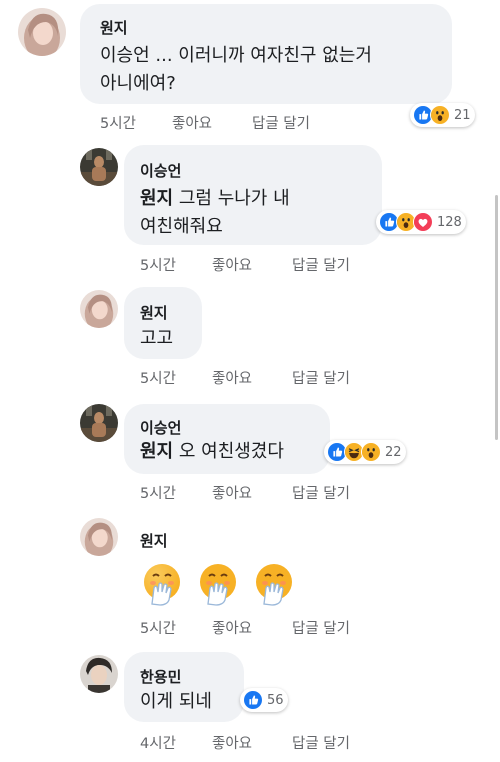 The height and width of the screenshot is (762, 500). I want to click on comment-text: 원지 그럼 누나가 내, so click(215, 198).